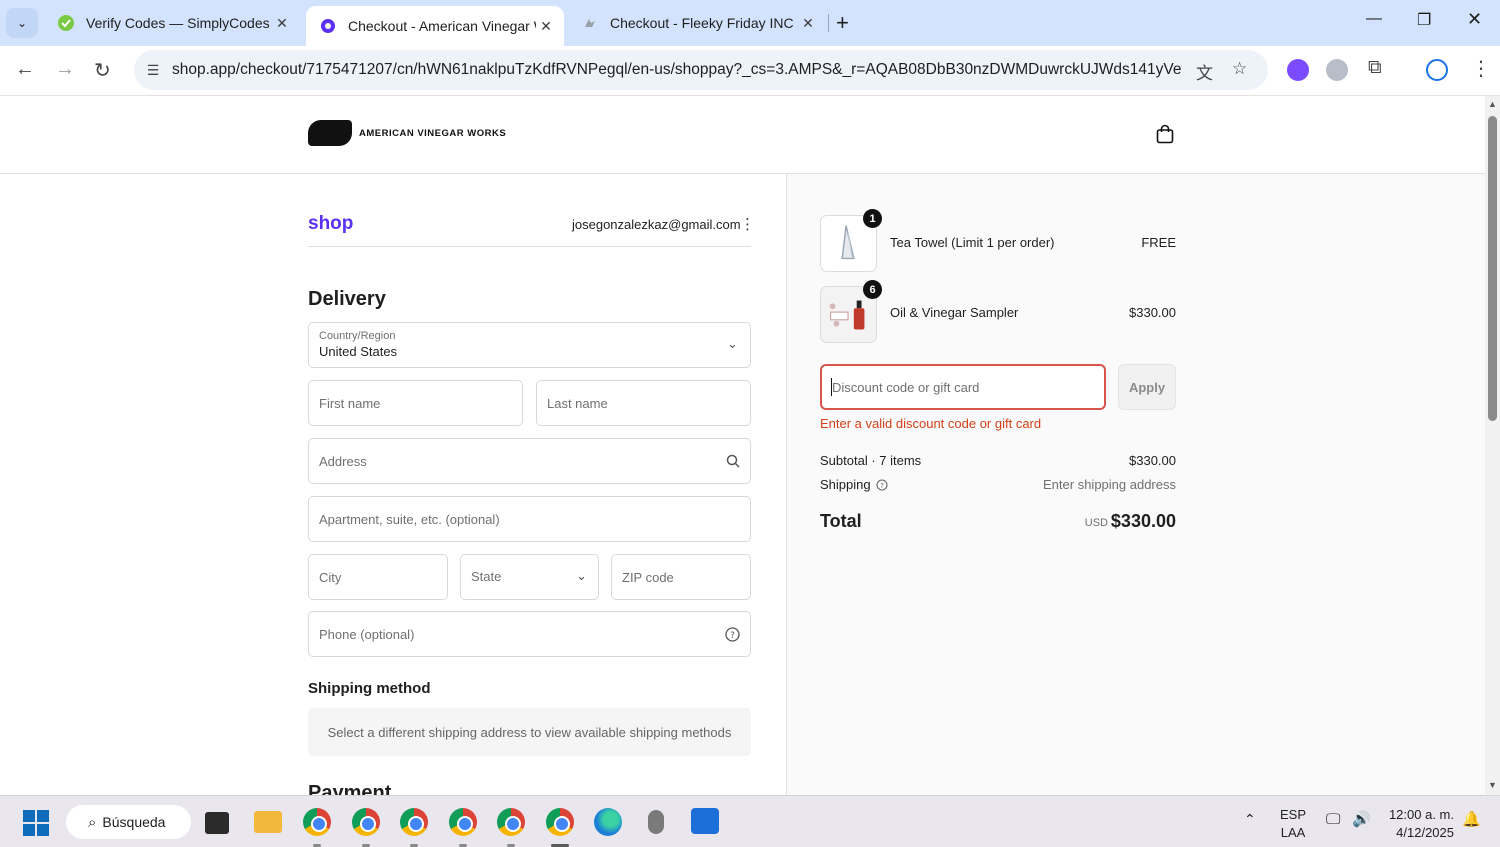 The height and width of the screenshot is (847, 1500). What do you see at coordinates (92, 822) in the screenshot?
I see `search-icon: ⌕` at bounding box center [92, 822].